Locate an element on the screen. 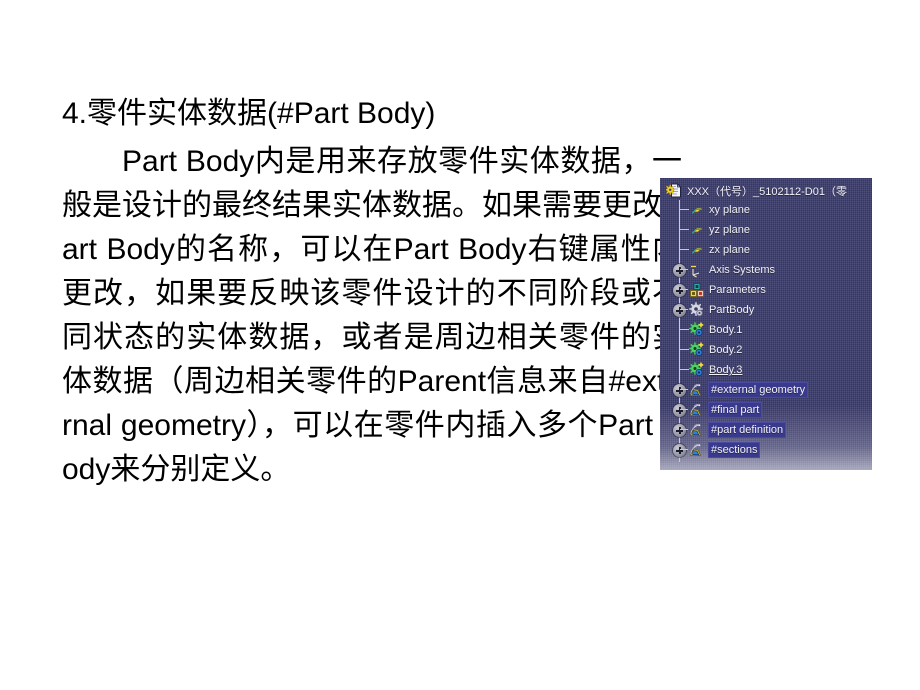  tree-node-label: Parameters is located at coordinates (737, 290).